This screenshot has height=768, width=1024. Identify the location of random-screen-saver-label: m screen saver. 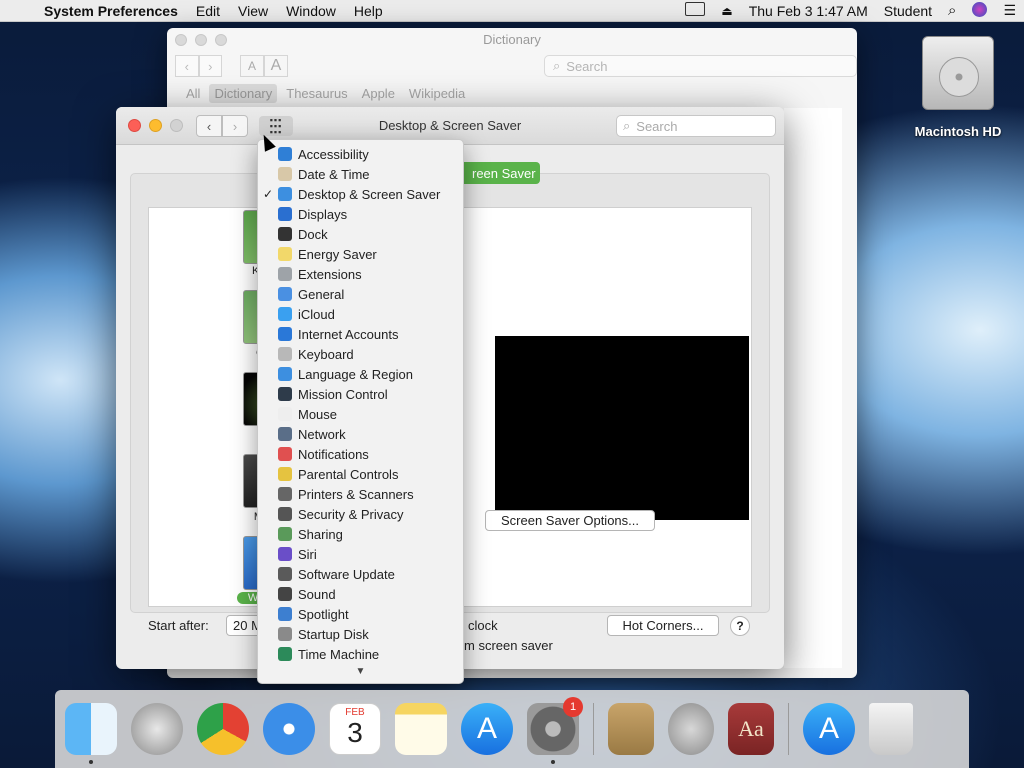
(508, 645).